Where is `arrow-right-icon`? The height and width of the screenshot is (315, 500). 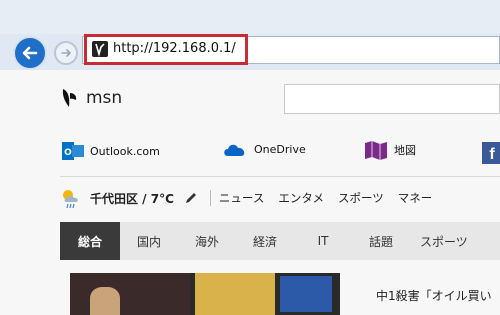
arrow-right-icon is located at coordinates (66, 53).